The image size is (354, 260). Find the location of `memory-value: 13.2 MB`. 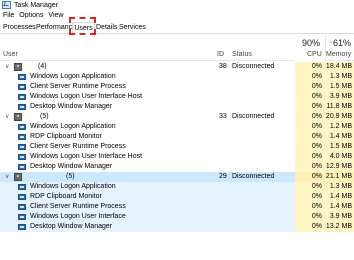

memory-value: 13.2 MB is located at coordinates (339, 227).